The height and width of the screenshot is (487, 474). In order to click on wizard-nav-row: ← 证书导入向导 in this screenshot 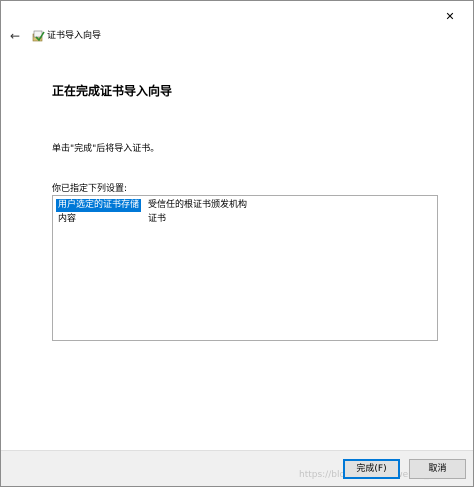, I will do `click(237, 37)`.